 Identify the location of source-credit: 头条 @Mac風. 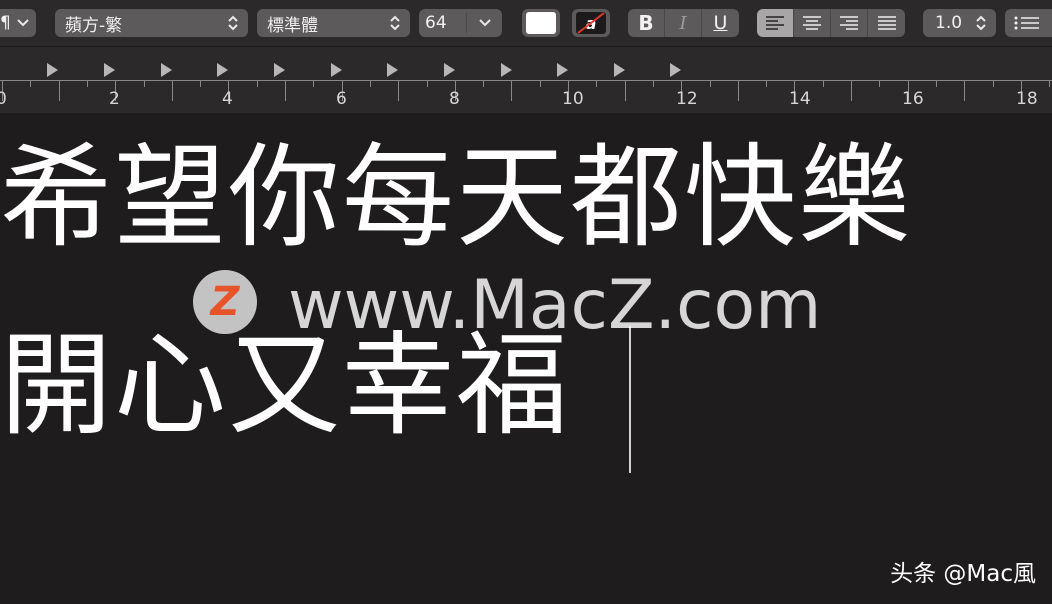
(963, 574).